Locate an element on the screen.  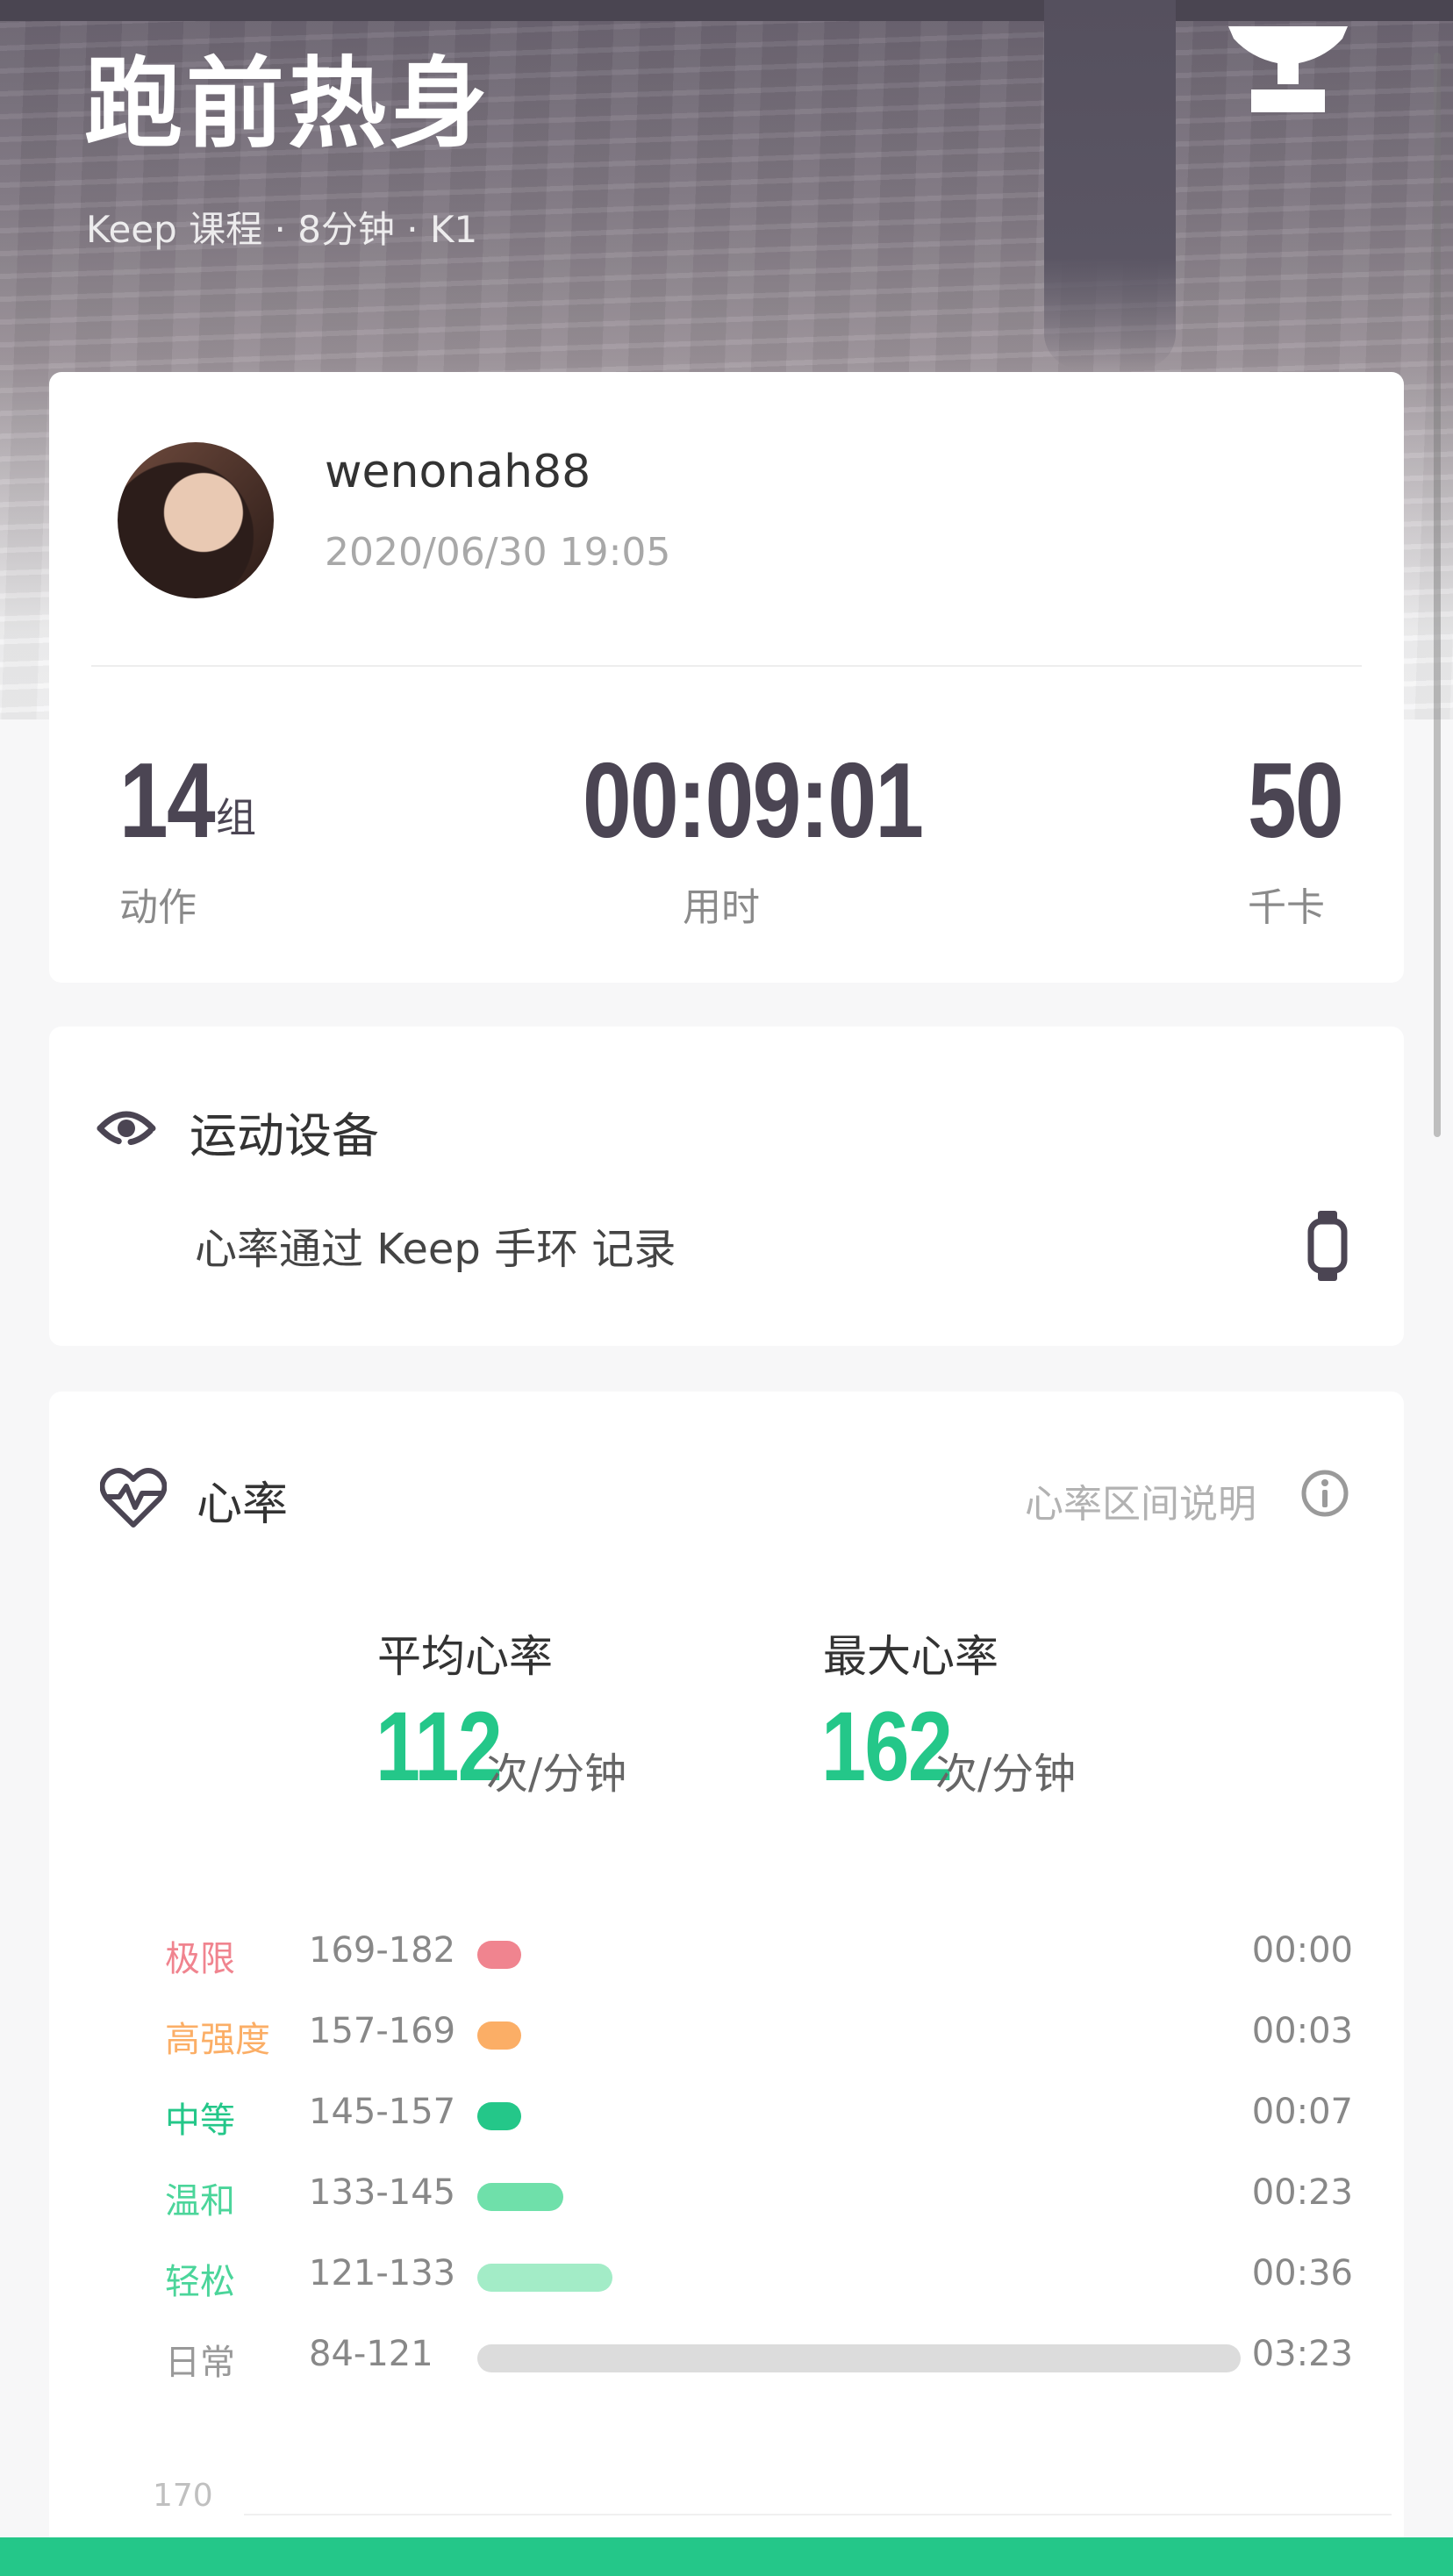
page-title: 跑前热身 is located at coordinates (287, 104).